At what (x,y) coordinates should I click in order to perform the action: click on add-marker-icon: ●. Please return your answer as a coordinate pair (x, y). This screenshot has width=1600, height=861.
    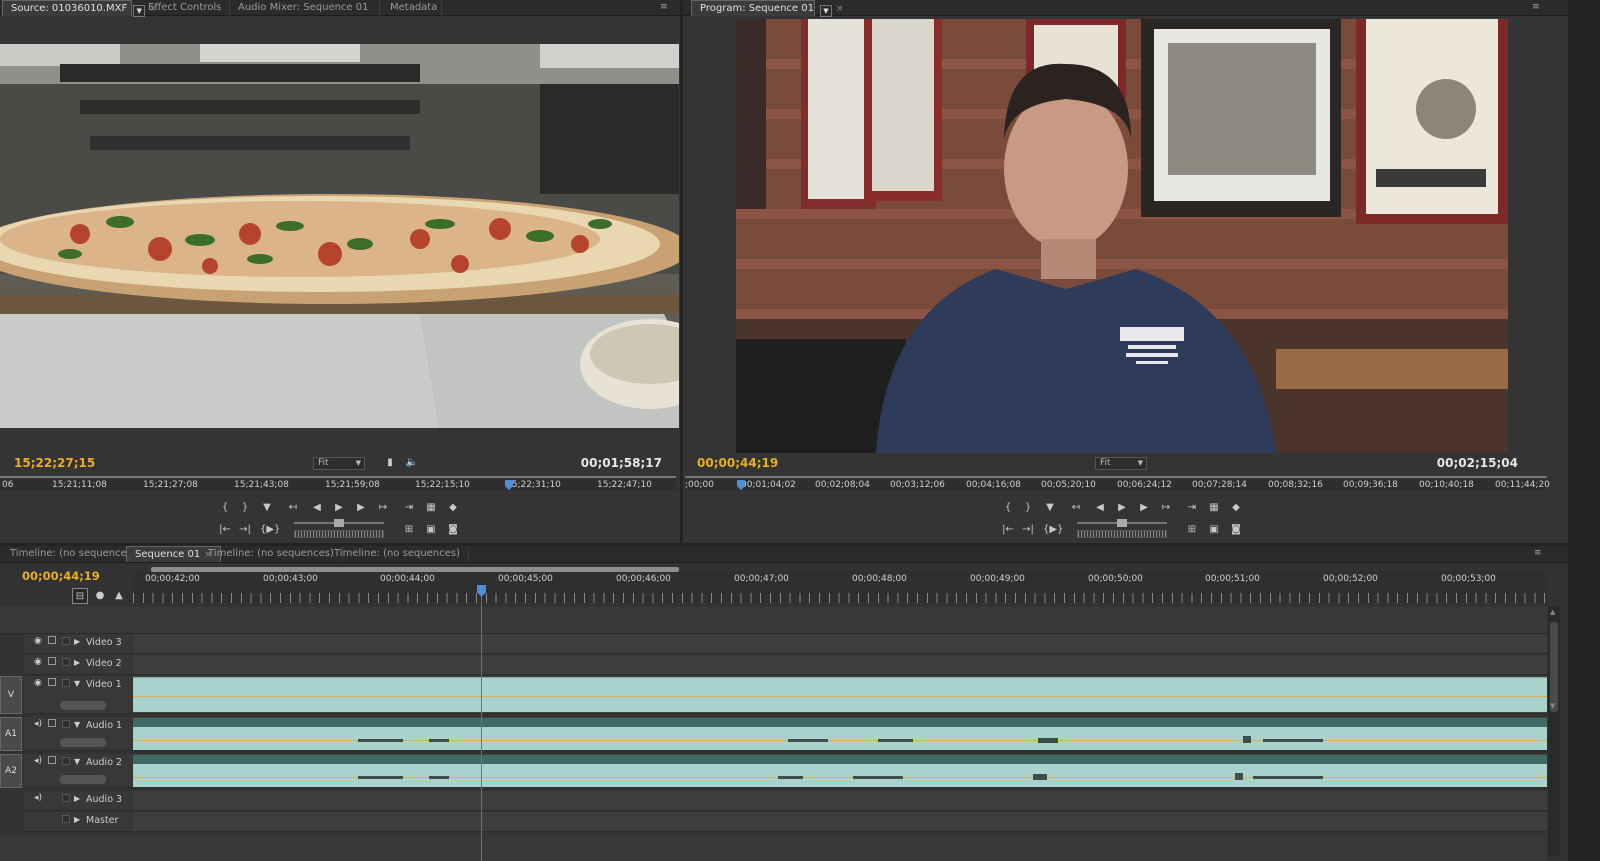
    Looking at the image, I should click on (100, 596).